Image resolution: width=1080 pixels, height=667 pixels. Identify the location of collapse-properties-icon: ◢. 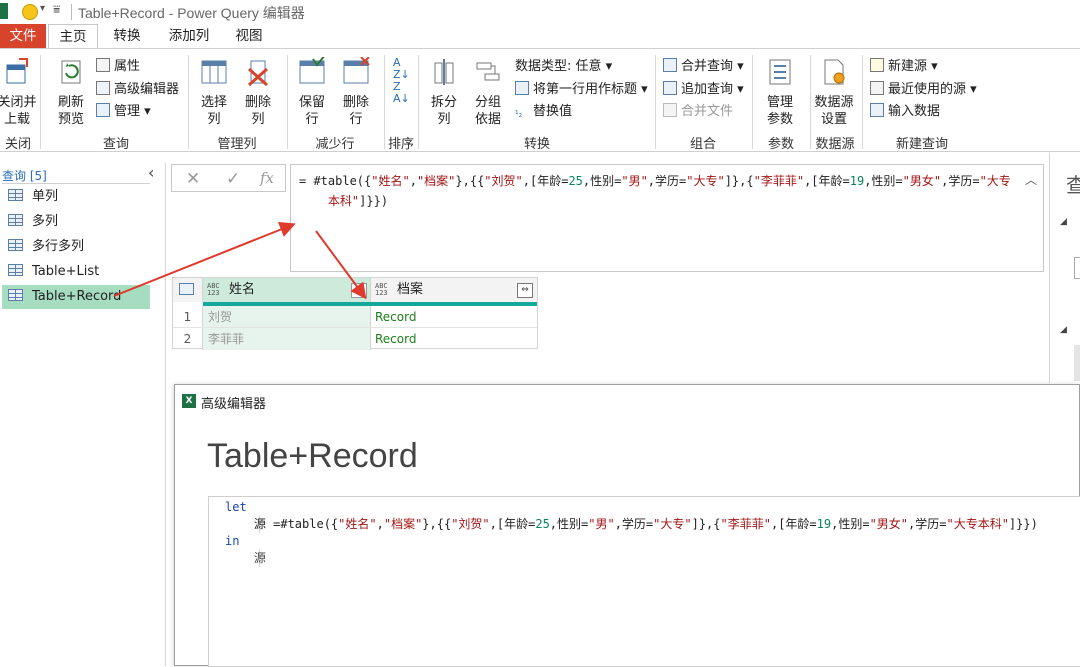
(1063, 222).